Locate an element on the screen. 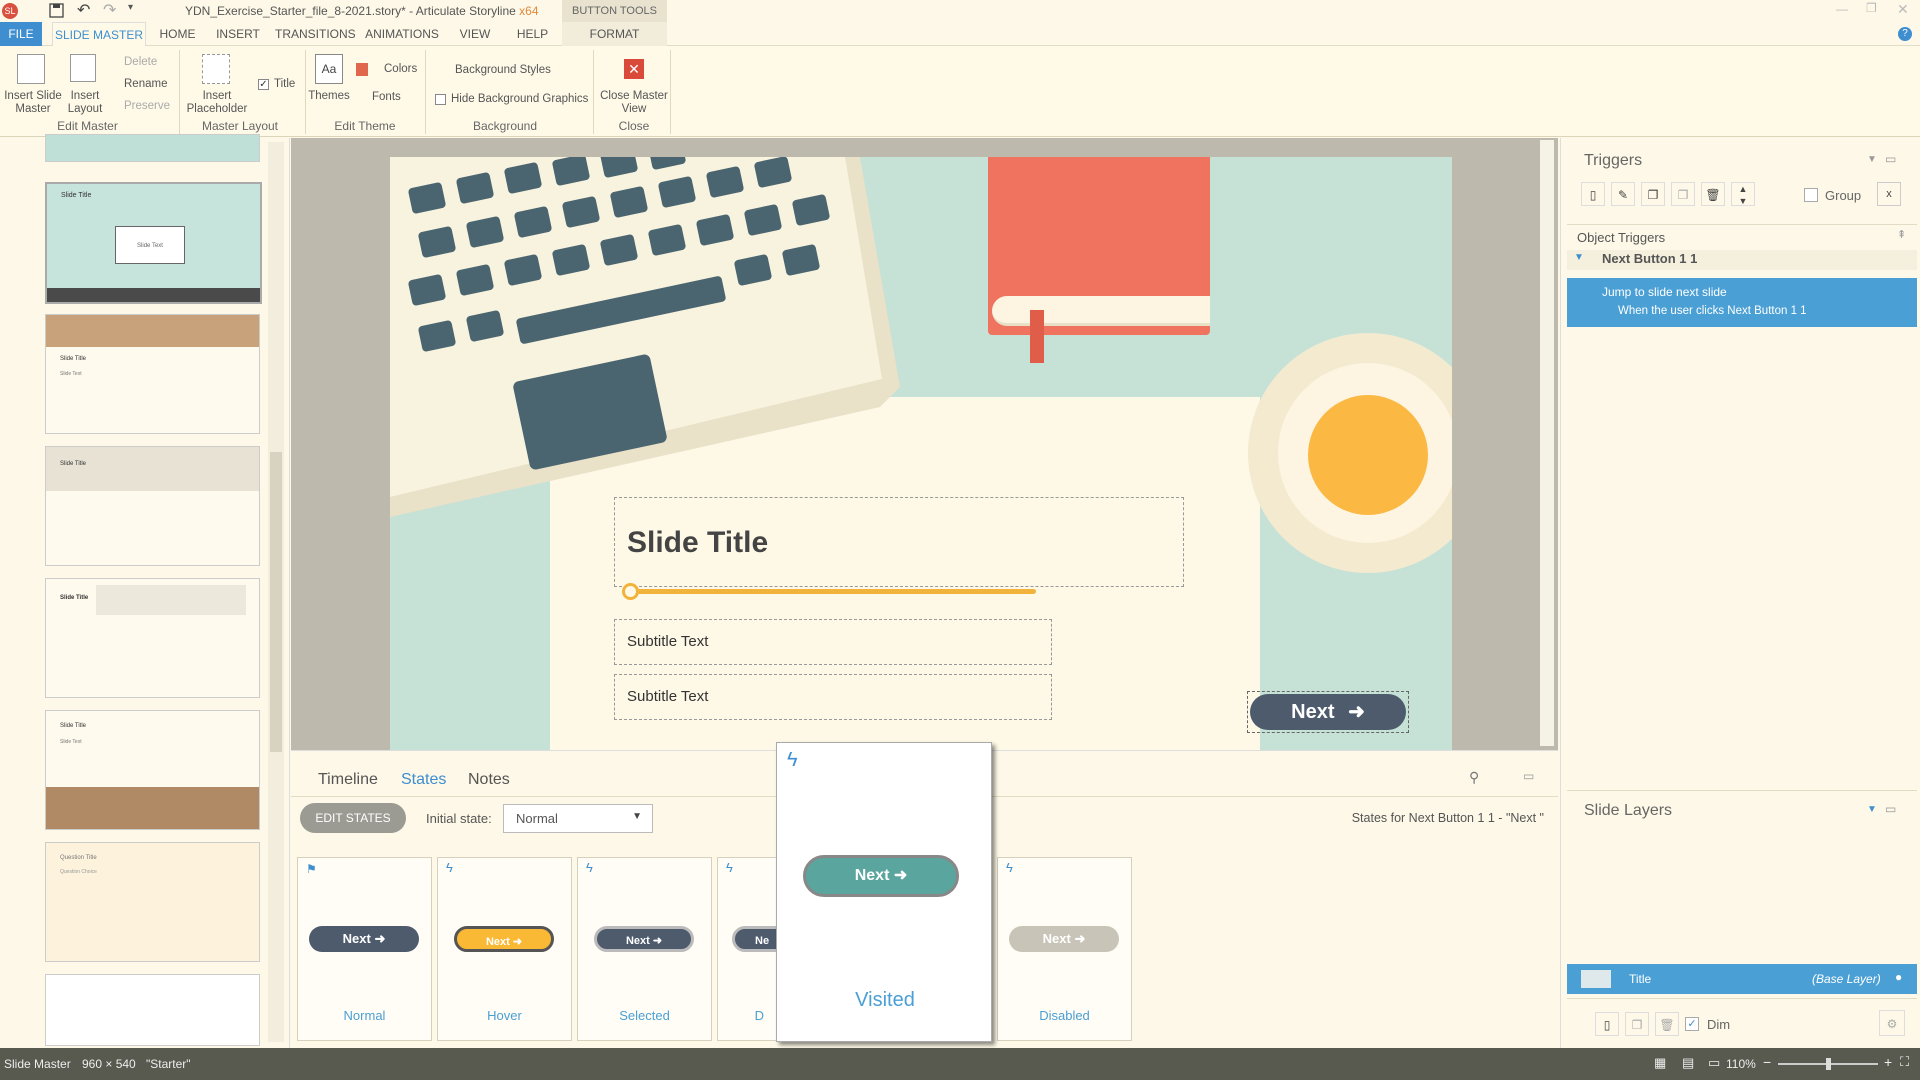 The height and width of the screenshot is (1080, 1920). delete-layer-icon: 🗑 is located at coordinates (1667, 1024).